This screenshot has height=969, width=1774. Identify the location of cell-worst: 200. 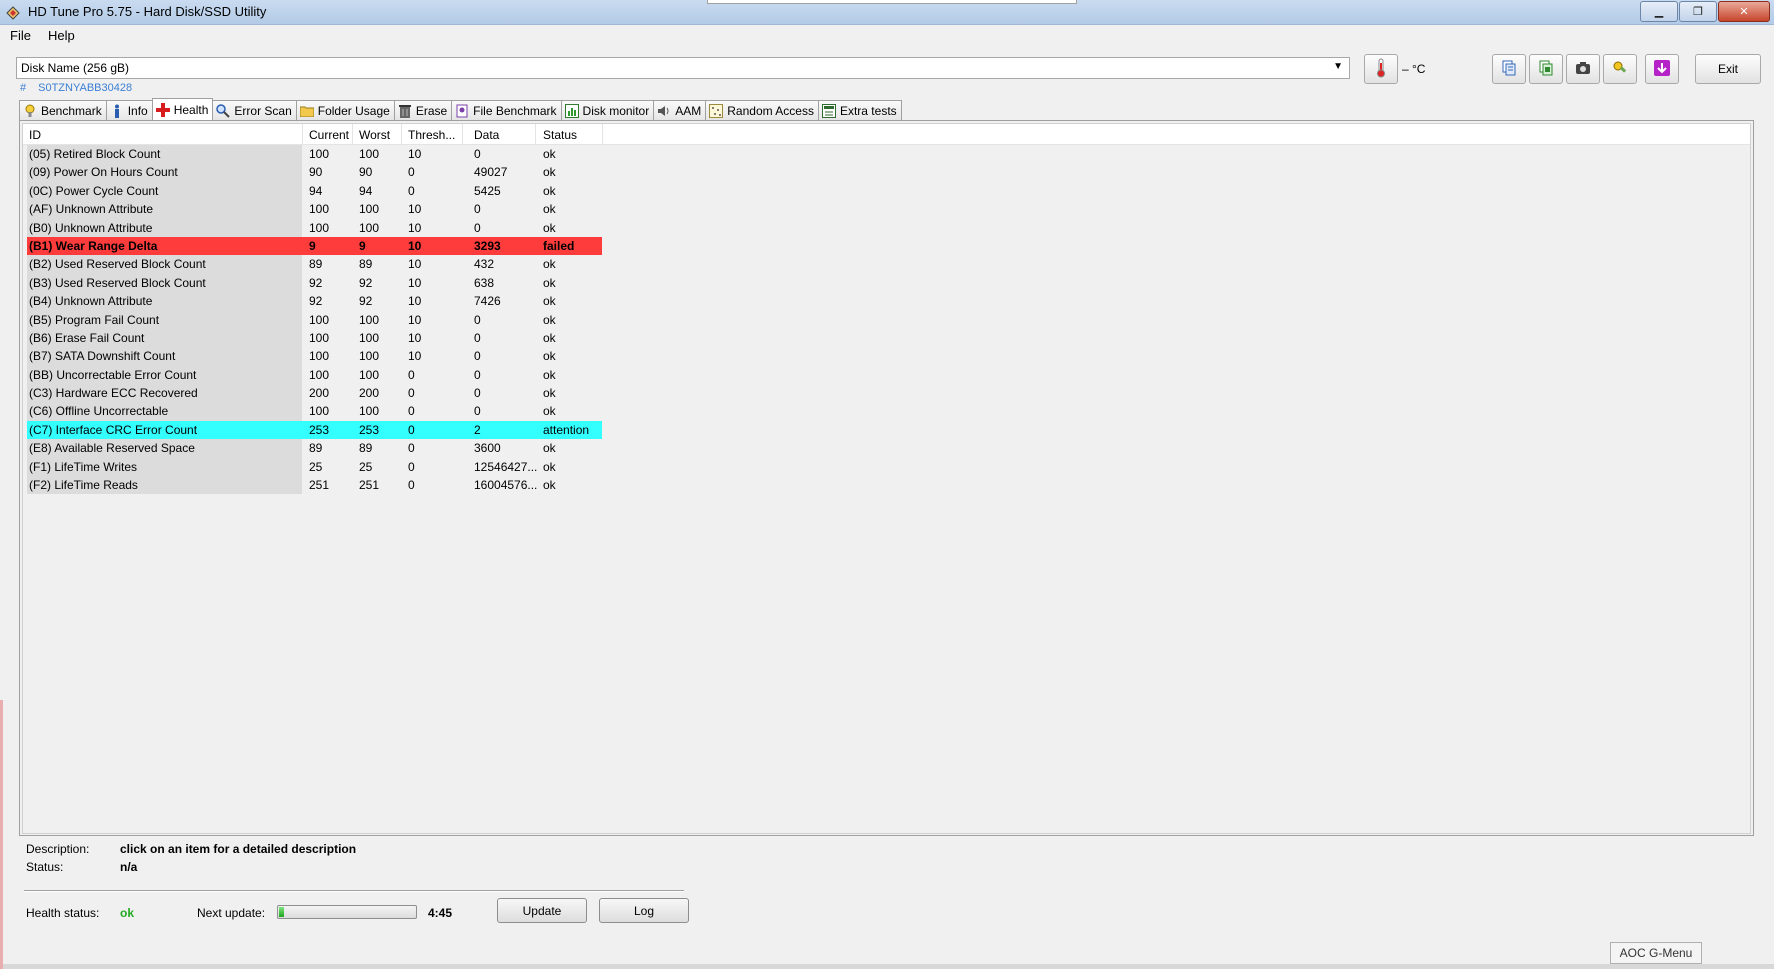
(369, 393).